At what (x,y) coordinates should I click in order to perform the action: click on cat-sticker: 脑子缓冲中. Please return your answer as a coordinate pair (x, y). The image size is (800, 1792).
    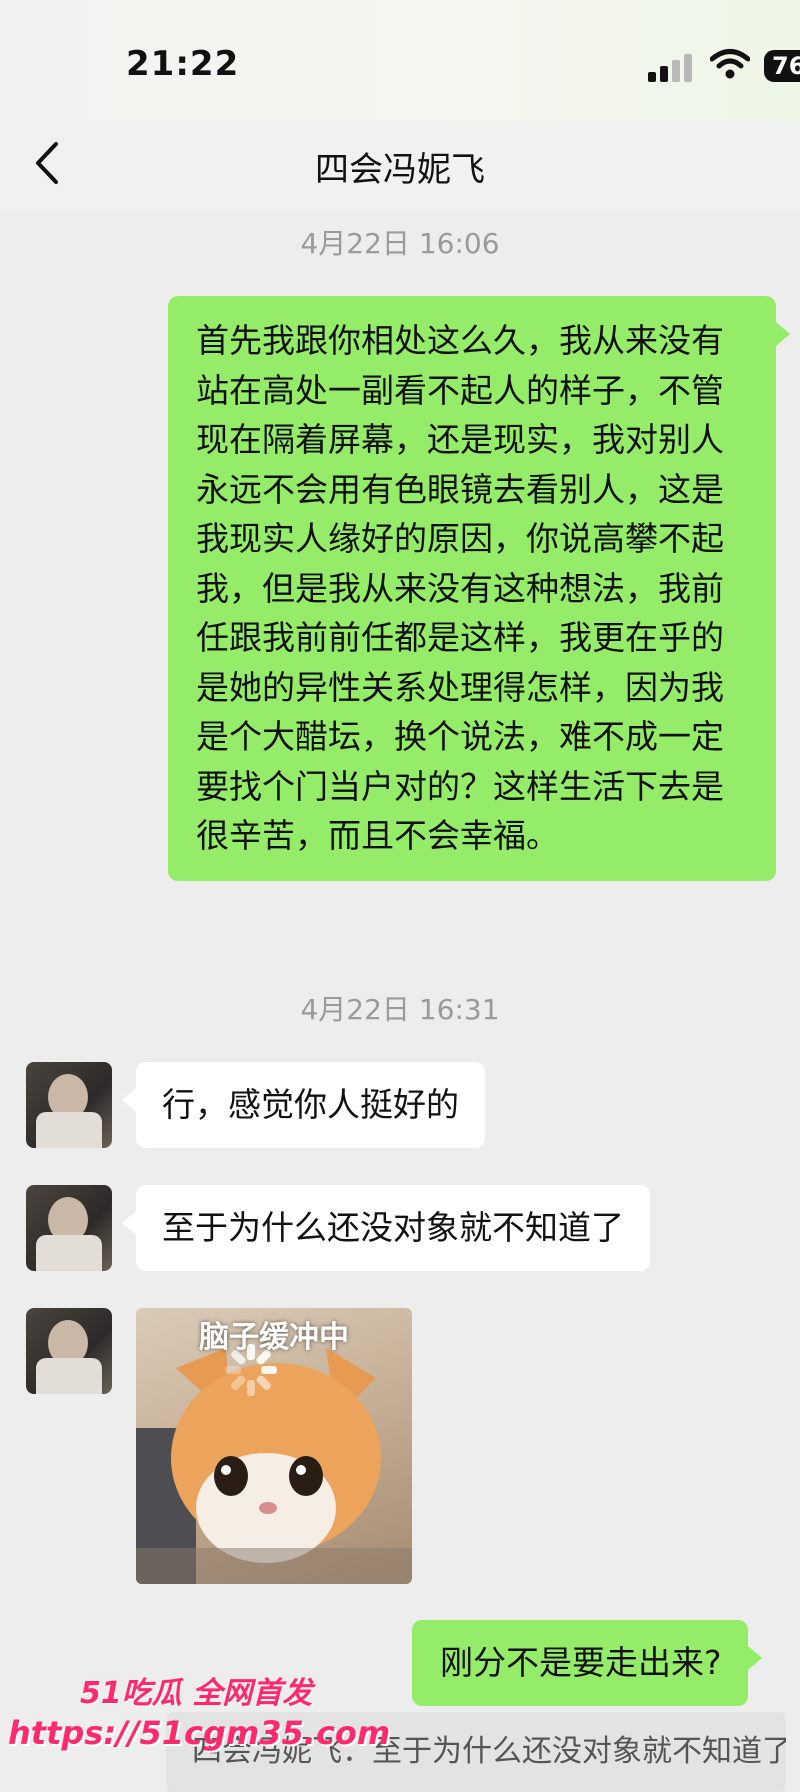
    Looking at the image, I should click on (274, 1446).